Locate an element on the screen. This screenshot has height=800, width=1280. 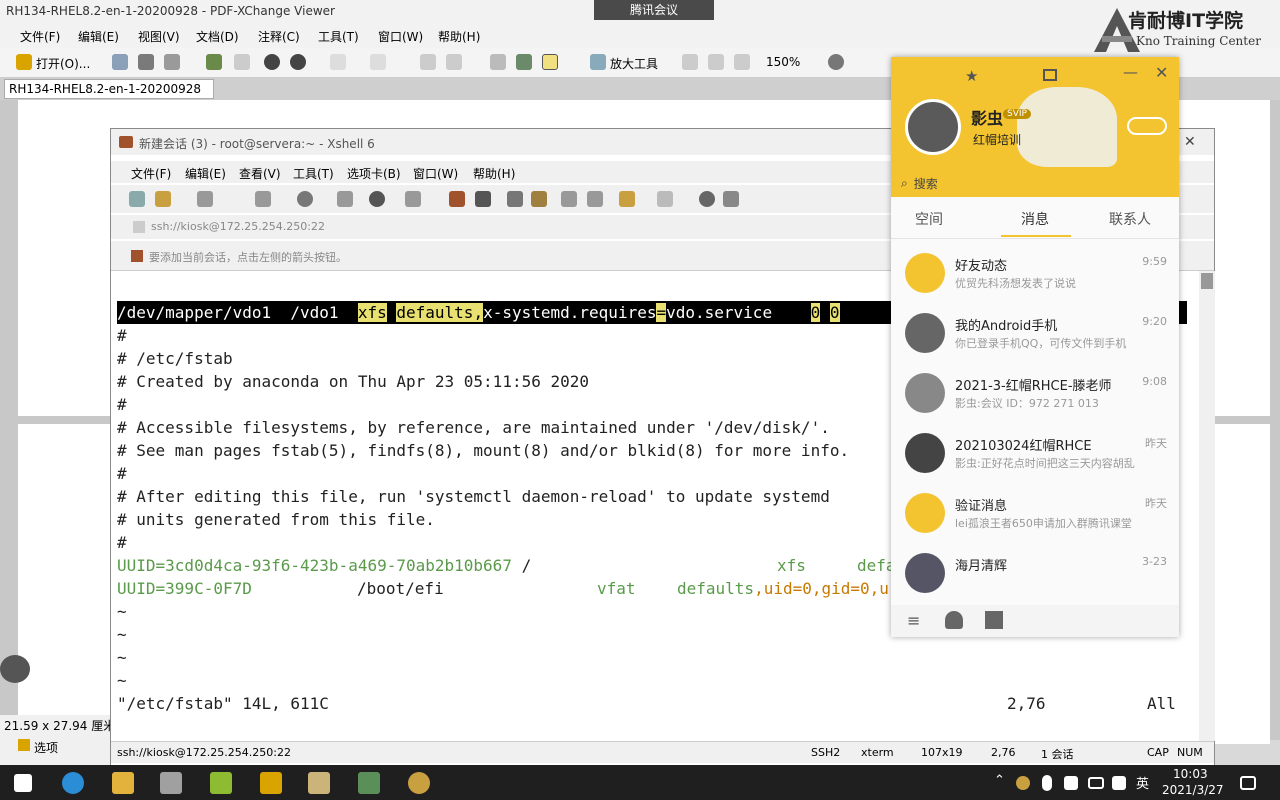
file-assistant-icon is located at coordinates (994, 620).